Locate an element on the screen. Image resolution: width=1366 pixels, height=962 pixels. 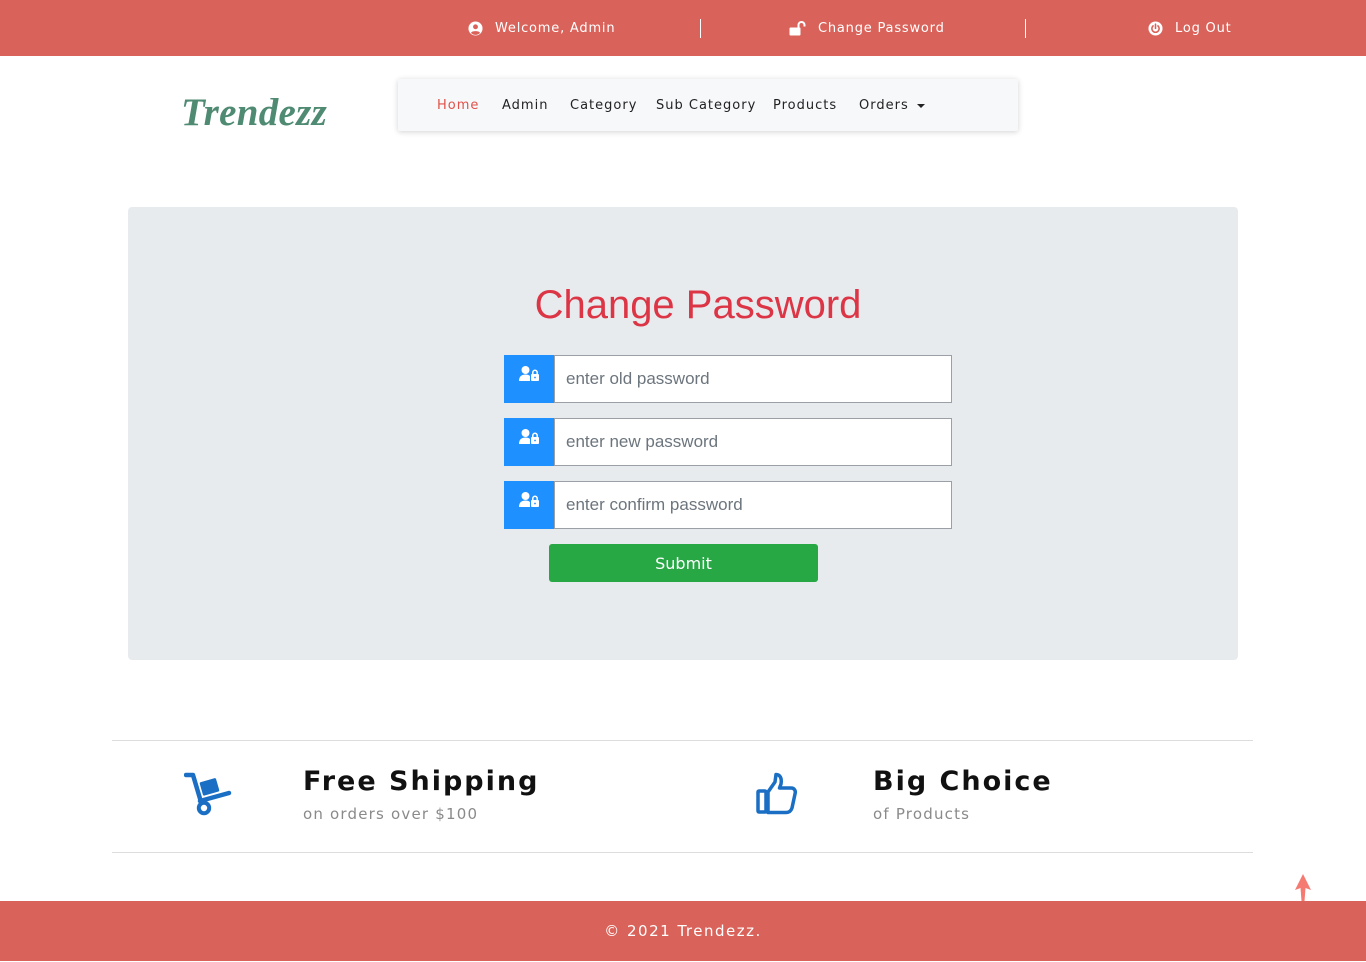
confirm-password-group is located at coordinates (728, 505).